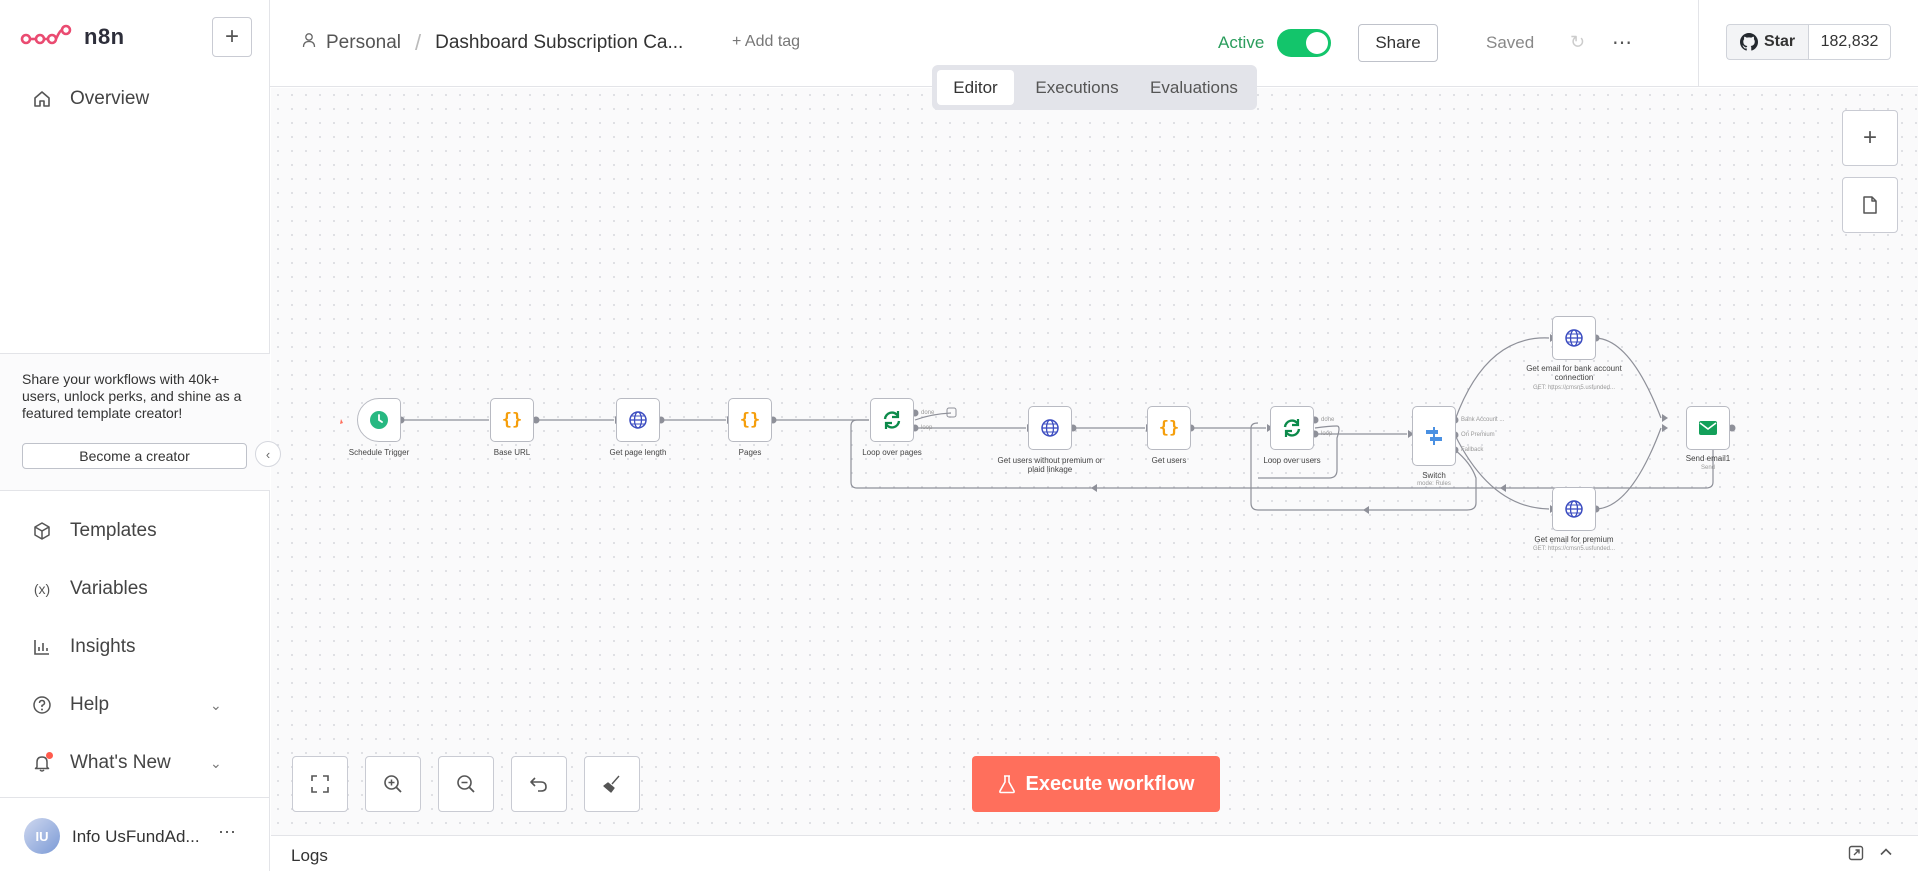 The width and height of the screenshot is (1918, 871). I want to click on node-label: Base URL, so click(512, 452).